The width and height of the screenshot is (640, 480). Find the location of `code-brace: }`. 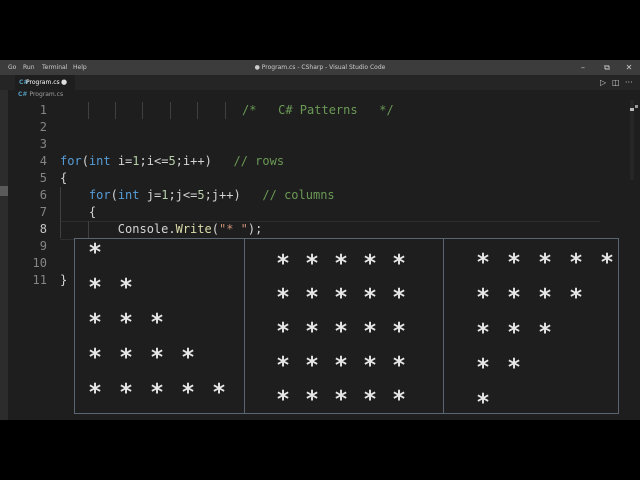

code-brace: } is located at coordinates (64, 280).